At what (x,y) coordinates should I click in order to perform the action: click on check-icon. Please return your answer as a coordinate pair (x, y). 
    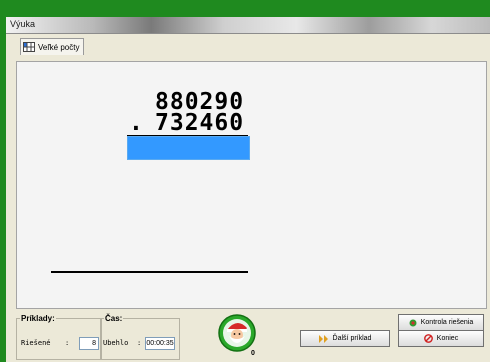
    Looking at the image, I should click on (413, 322).